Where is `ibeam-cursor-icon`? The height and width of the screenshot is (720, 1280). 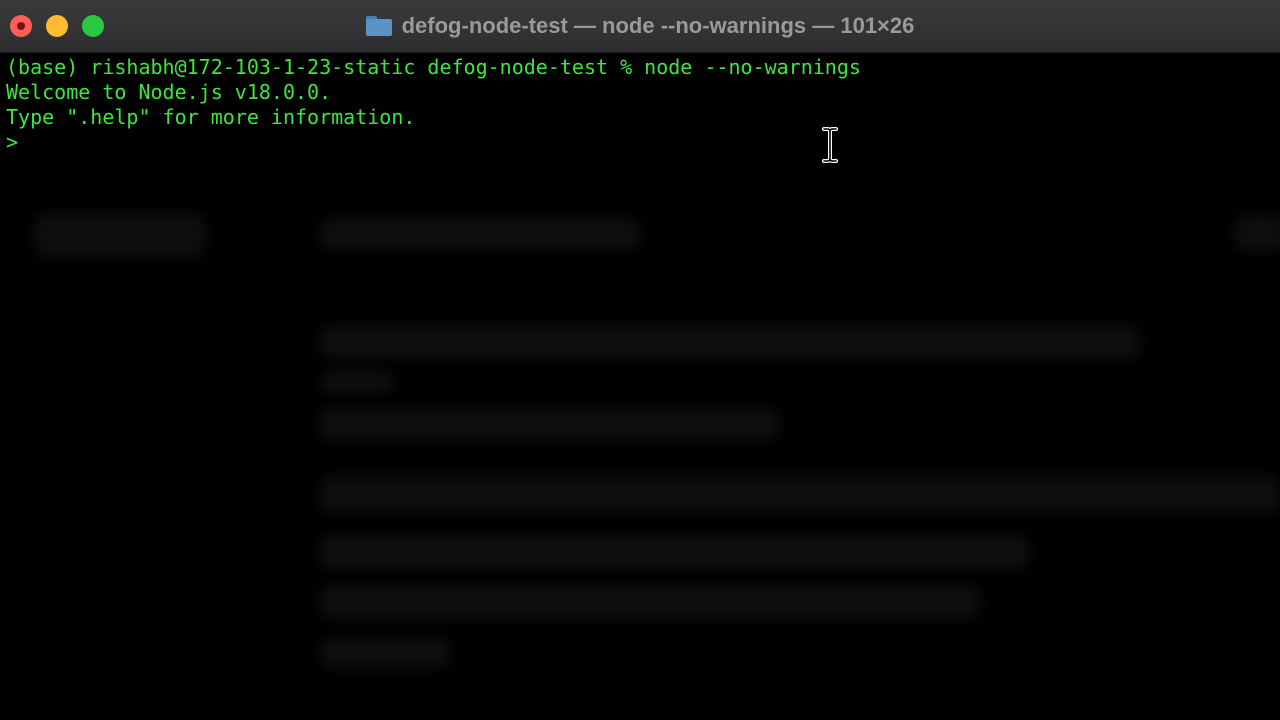
ibeam-cursor-icon is located at coordinates (830, 145).